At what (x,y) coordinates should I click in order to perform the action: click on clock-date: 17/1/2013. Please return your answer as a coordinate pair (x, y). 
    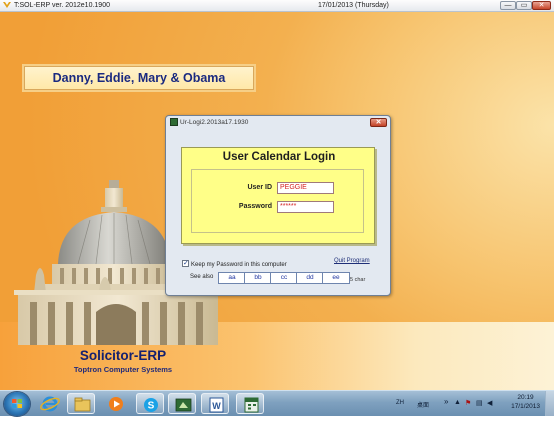
    Looking at the image, I should click on (525, 406).